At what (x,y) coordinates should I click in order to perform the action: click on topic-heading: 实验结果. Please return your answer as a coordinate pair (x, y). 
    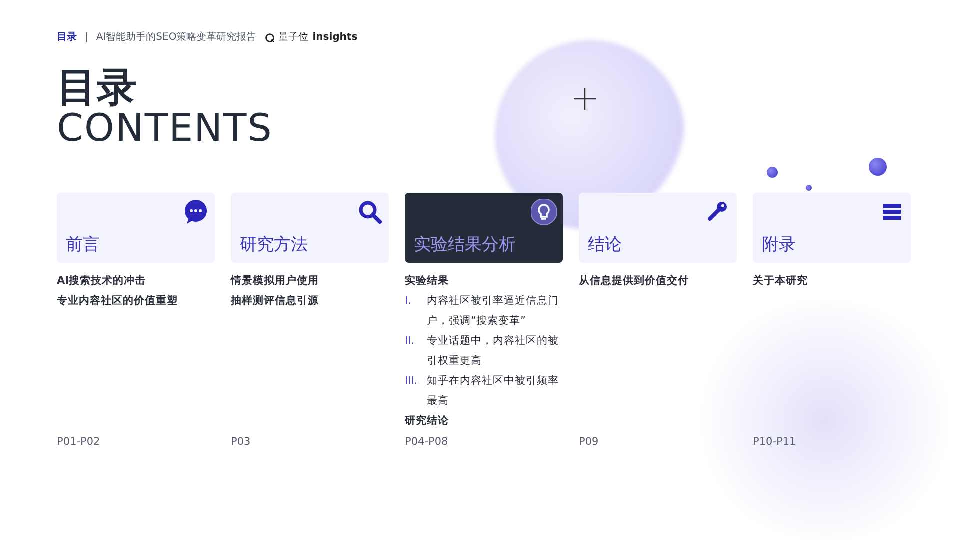
    Looking at the image, I should click on (427, 281).